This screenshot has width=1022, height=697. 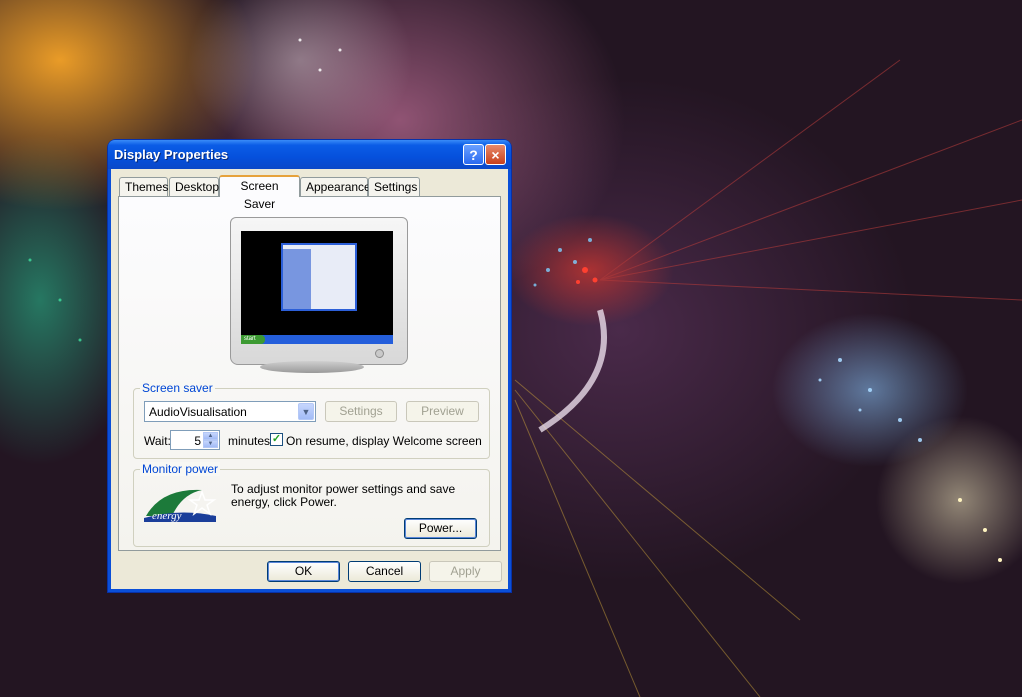 I want to click on cancel-button: Cancel, so click(x=384, y=571).